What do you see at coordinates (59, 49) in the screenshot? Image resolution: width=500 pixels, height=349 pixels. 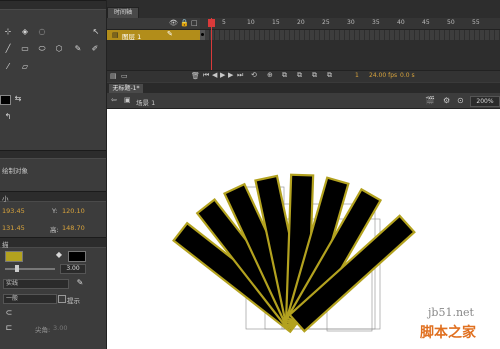 I see `polystar-tool-icon: ⬡` at bounding box center [59, 49].